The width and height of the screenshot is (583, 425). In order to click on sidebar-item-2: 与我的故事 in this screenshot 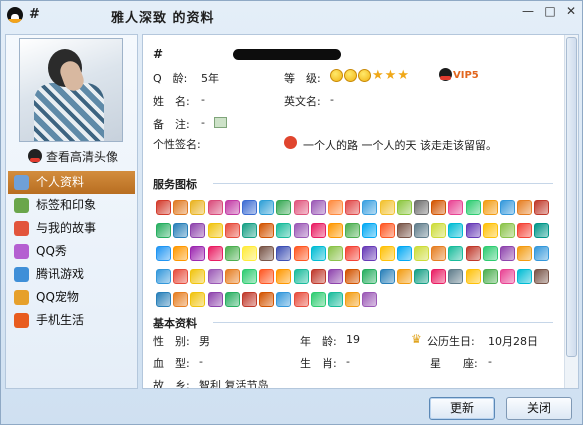, I will do `click(71, 228)`.